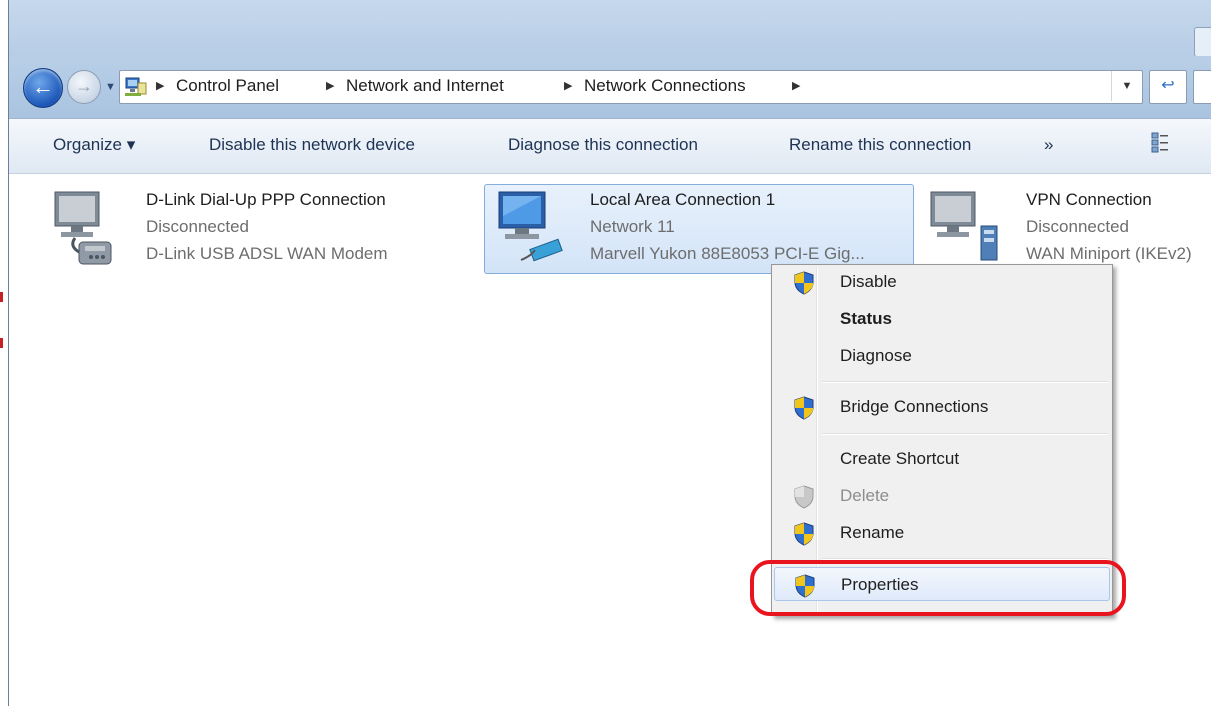 This screenshot has height=706, width=1211. What do you see at coordinates (914, 406) in the screenshot?
I see `menu-item-label: Bridge Connections` at bounding box center [914, 406].